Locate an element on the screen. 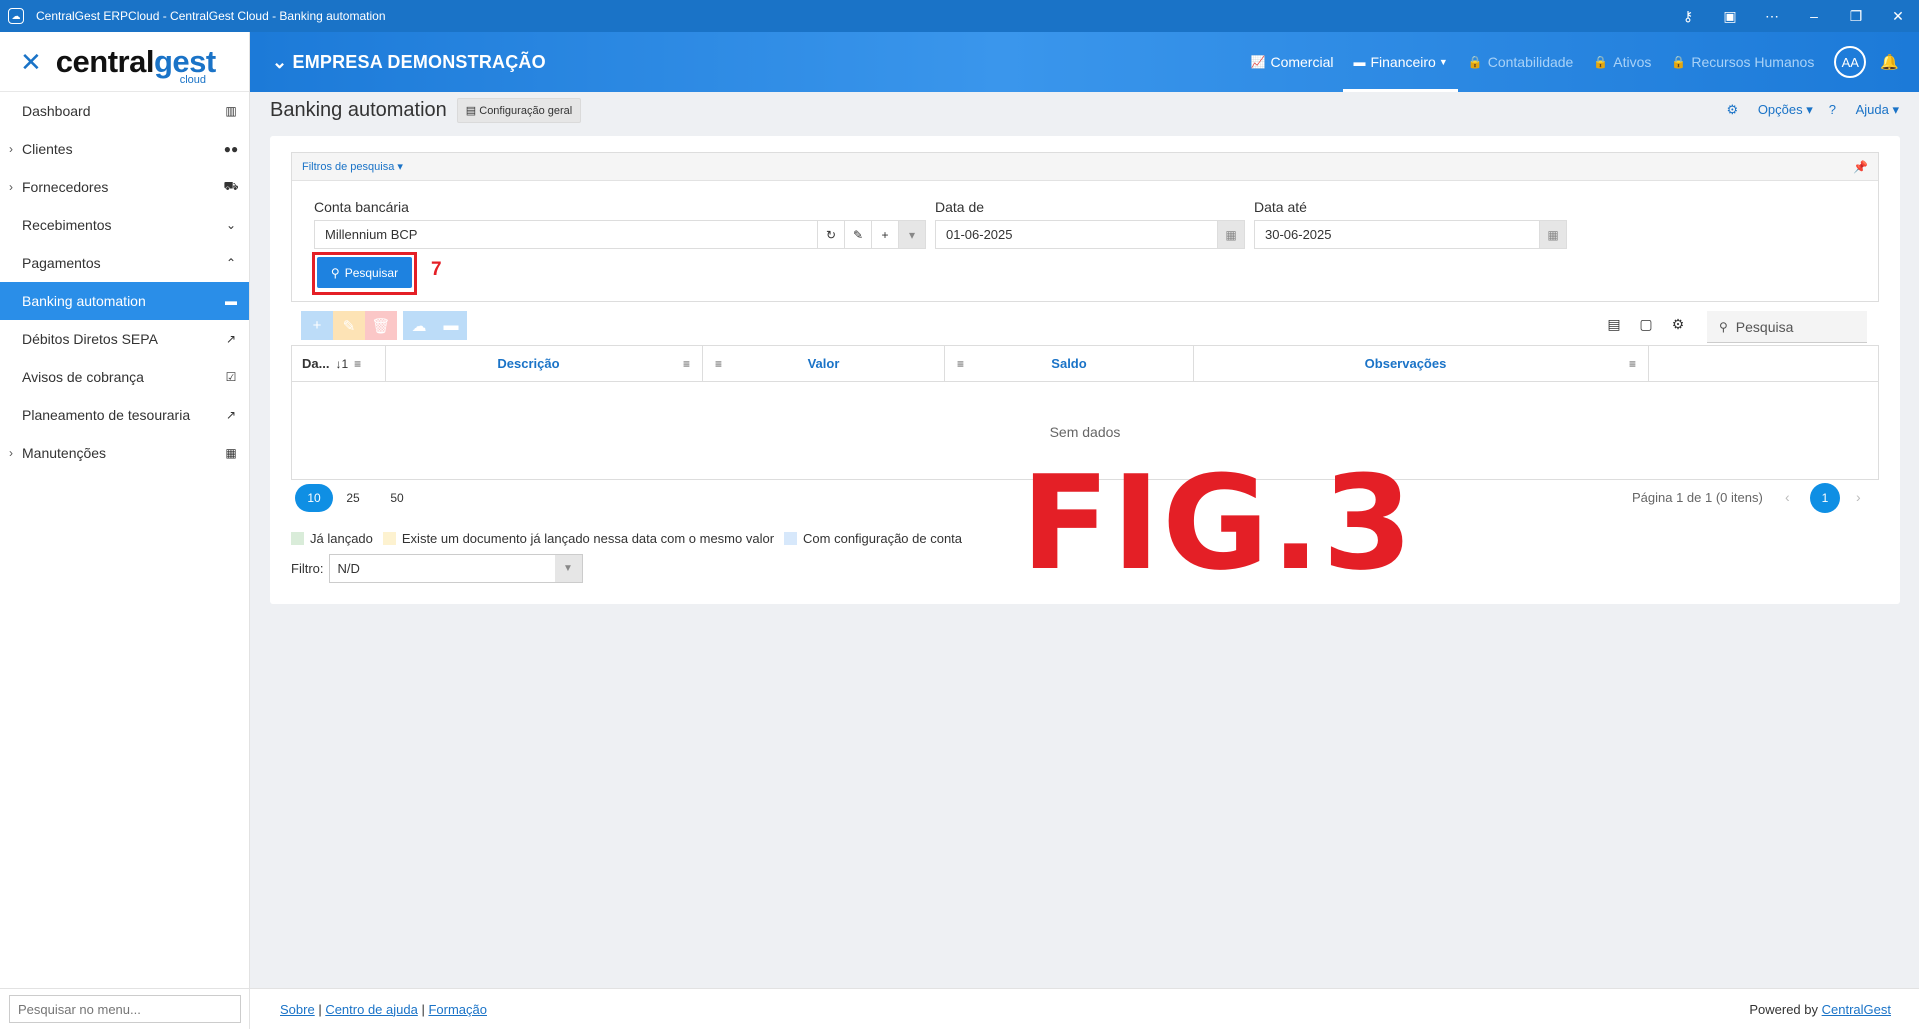 Image resolution: width=1919 pixels, height=1029 pixels. sidebar-item-clientes: › Clientes ●● is located at coordinates (124, 149).